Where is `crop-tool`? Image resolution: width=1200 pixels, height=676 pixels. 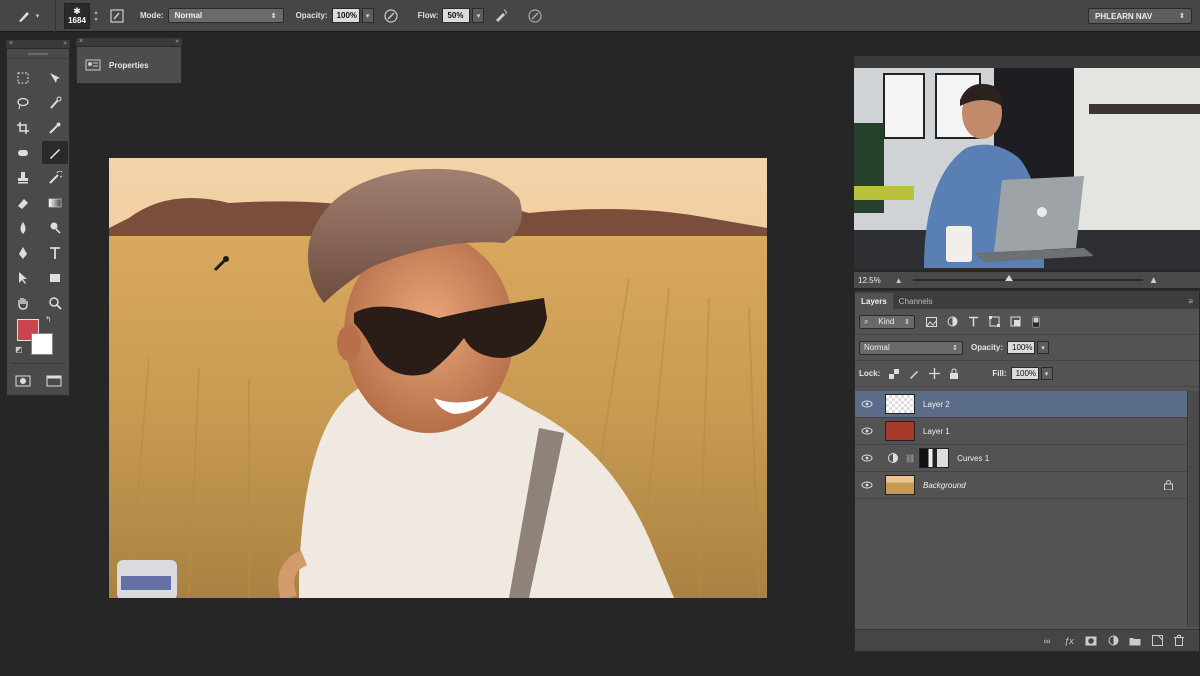 crop-tool is located at coordinates (23, 127).